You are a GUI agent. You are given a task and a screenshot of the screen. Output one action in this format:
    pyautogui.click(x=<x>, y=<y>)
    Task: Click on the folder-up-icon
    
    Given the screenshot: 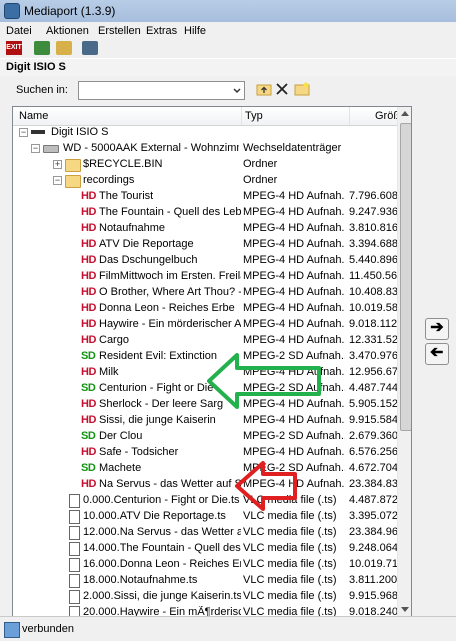 What is the action you would take?
    pyautogui.click(x=264, y=89)
    